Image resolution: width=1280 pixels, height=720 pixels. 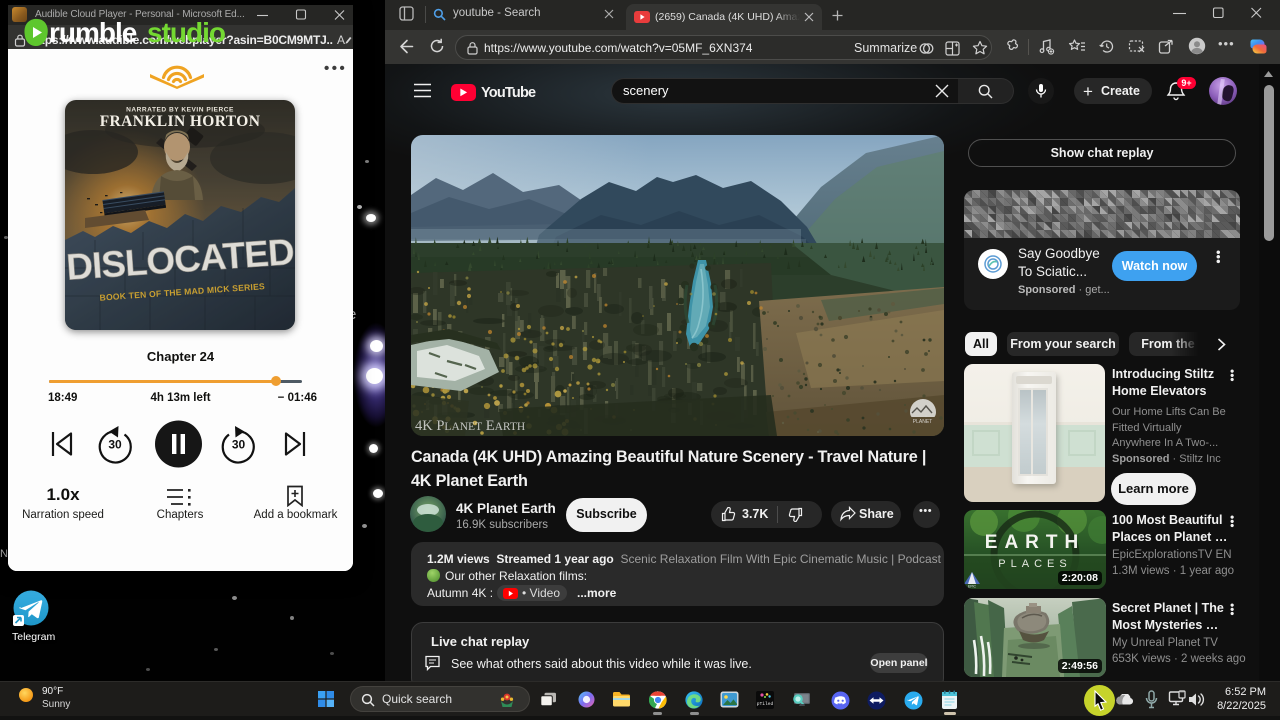 What do you see at coordinates (180, 121) in the screenshot?
I see `svg-text: FRANKLIN HORTON` at bounding box center [180, 121].